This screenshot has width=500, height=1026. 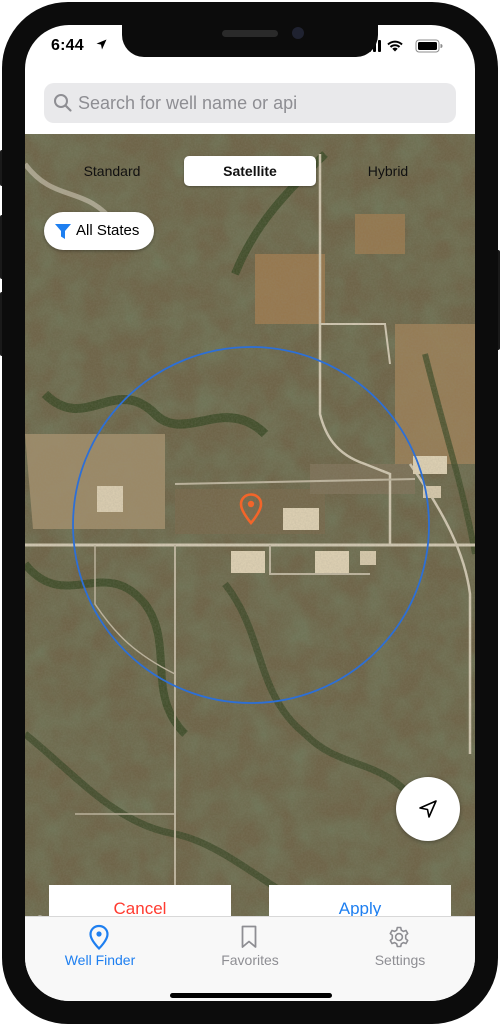 What do you see at coordinates (101, 44) in the screenshot?
I see `location-arrow-icon` at bounding box center [101, 44].